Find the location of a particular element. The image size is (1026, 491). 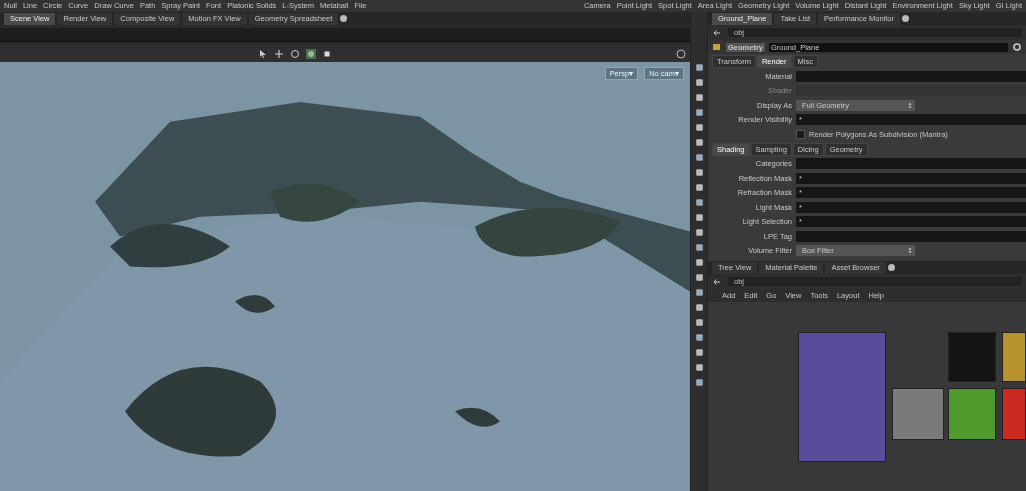

snap-tool-icon is located at coordinates (311, 53).